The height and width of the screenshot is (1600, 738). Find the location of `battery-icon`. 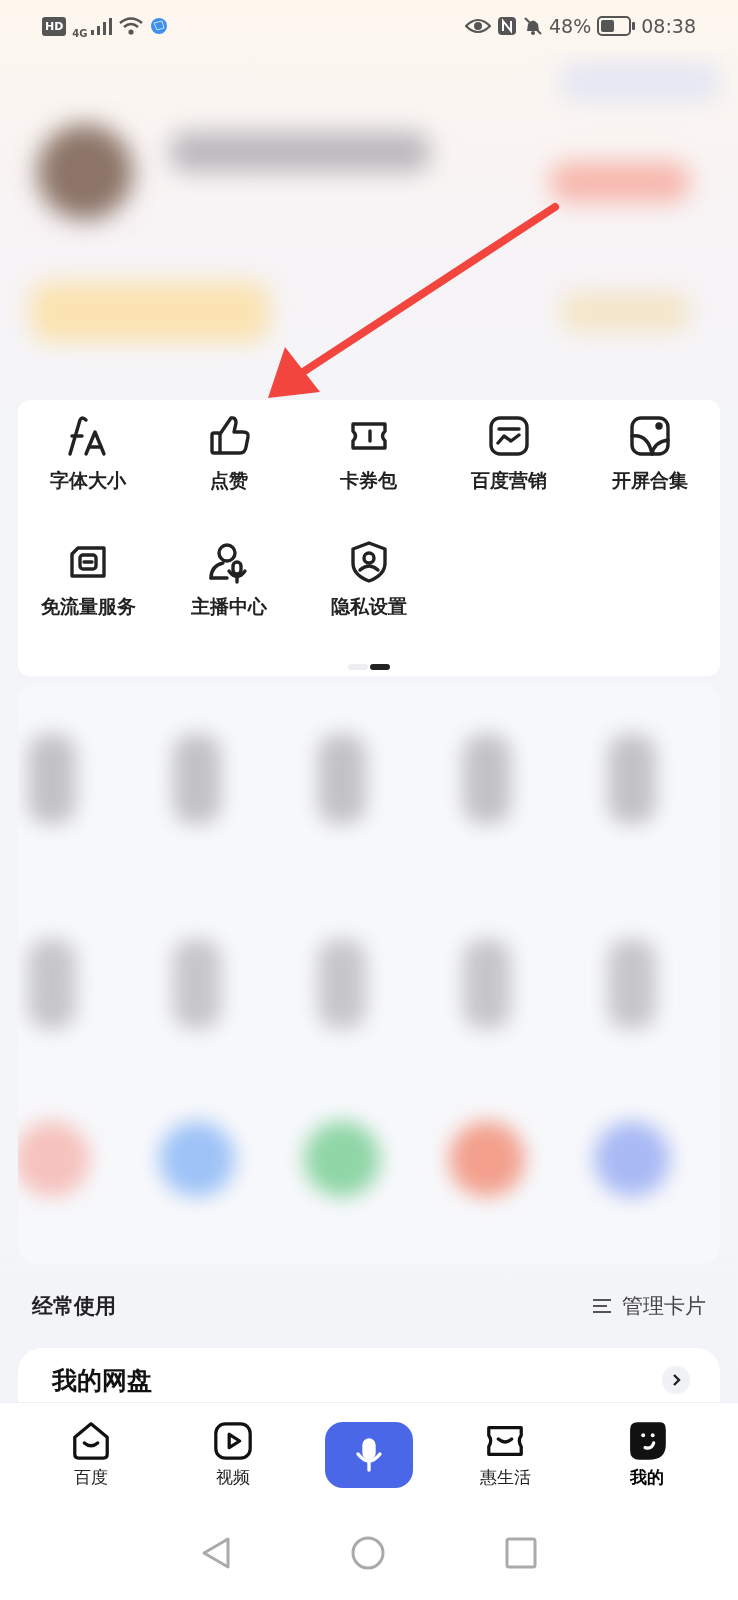

battery-icon is located at coordinates (616, 26).